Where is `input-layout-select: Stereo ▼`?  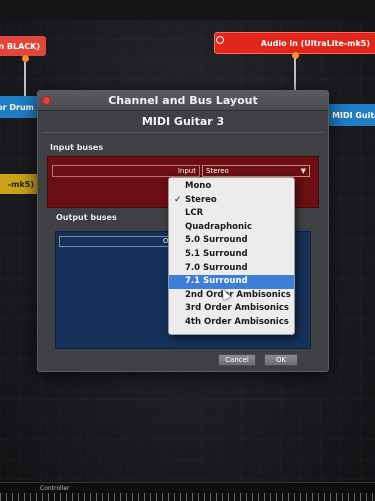
input-layout-select: Stereo ▼ is located at coordinates (256, 171).